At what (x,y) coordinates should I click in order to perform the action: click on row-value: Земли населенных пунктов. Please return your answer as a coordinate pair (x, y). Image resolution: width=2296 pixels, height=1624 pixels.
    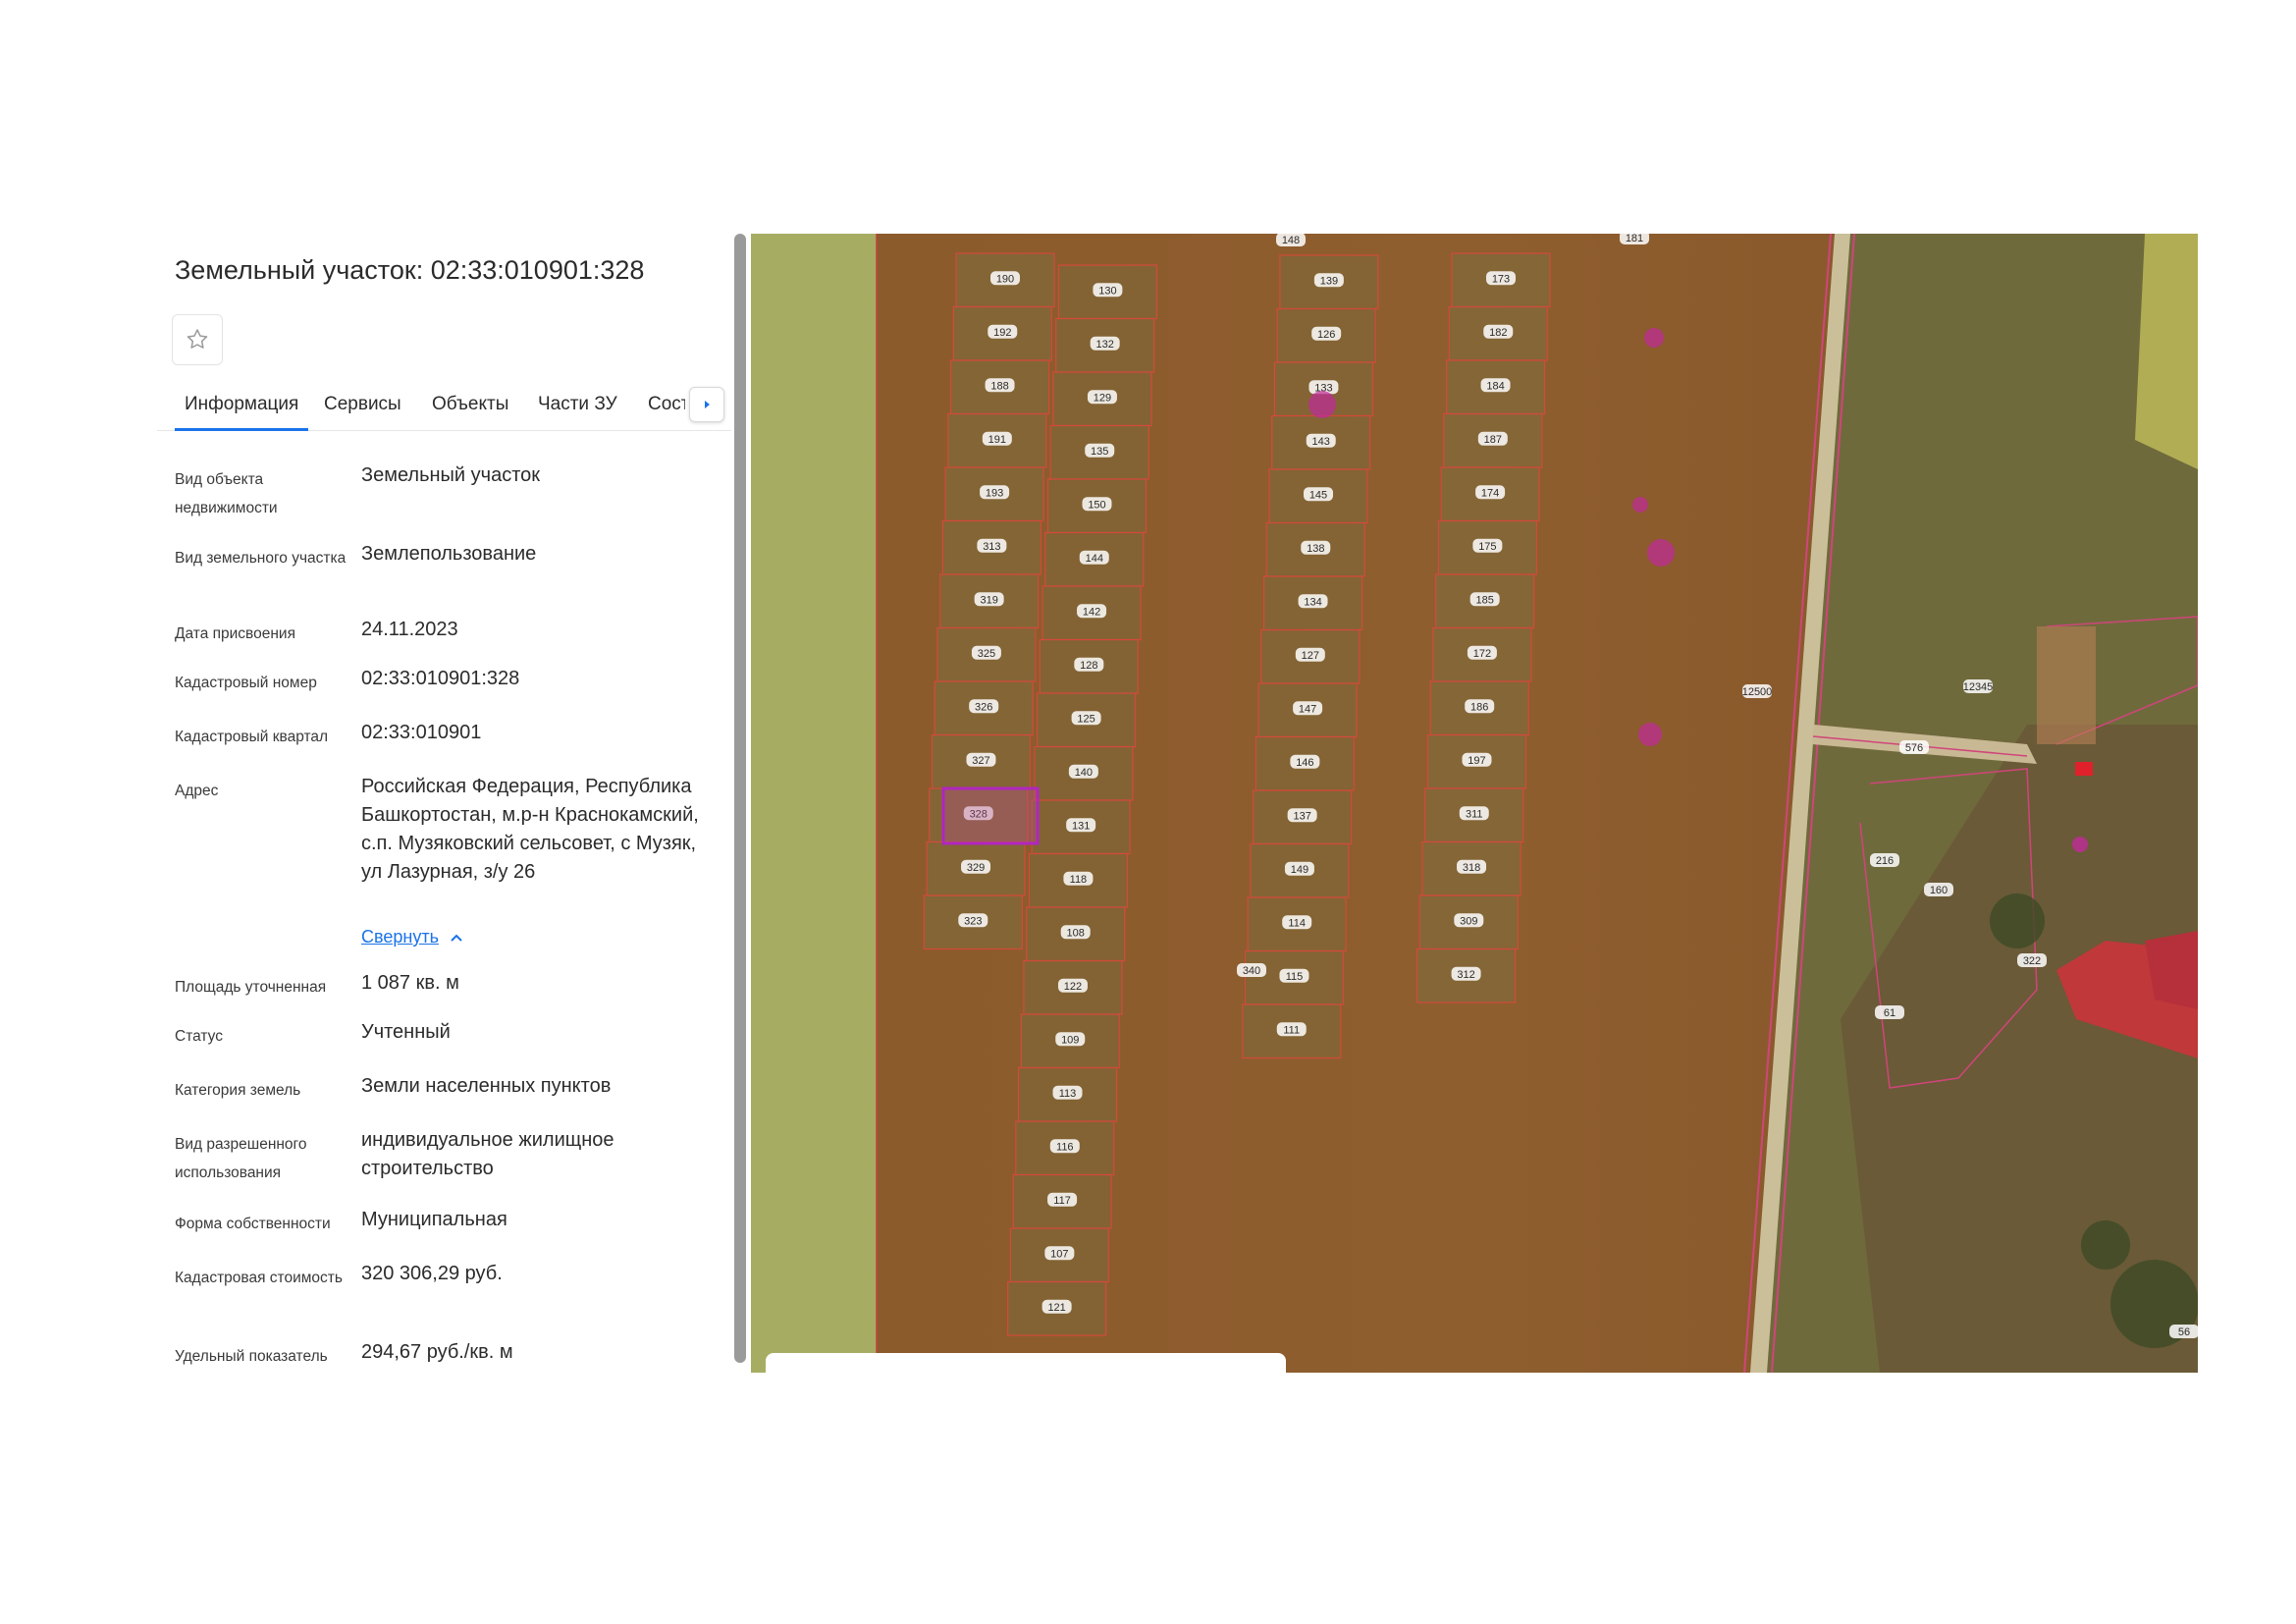
    Looking at the image, I should click on (487, 1086).